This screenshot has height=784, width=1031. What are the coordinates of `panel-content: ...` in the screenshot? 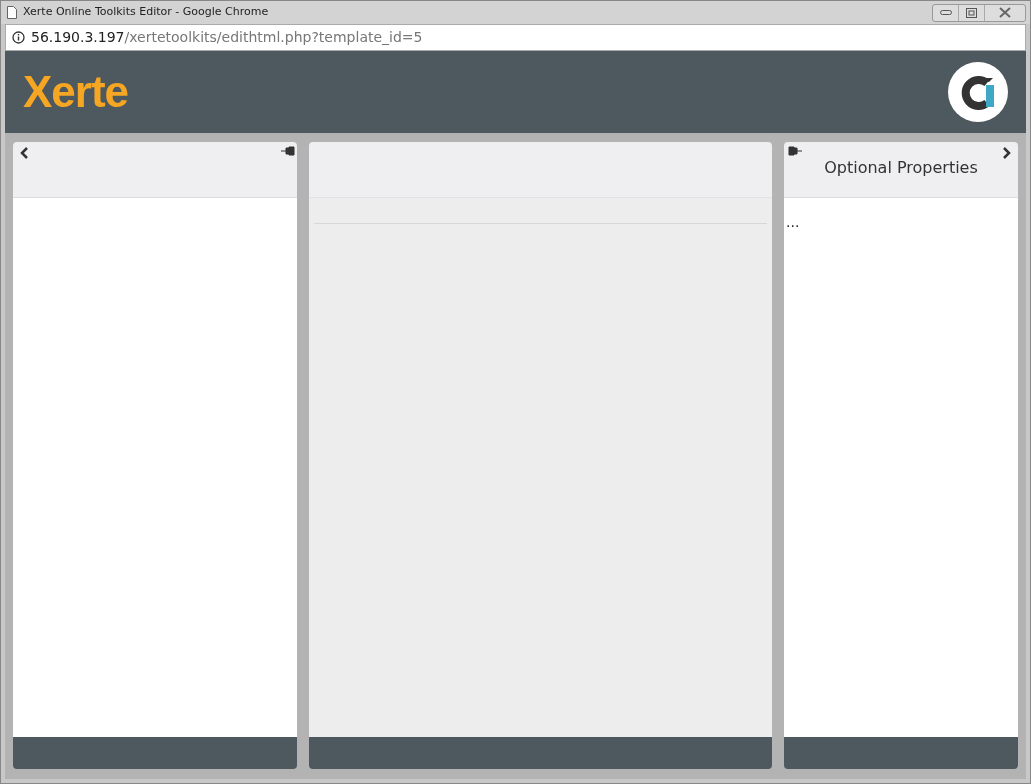 It's located at (793, 222).